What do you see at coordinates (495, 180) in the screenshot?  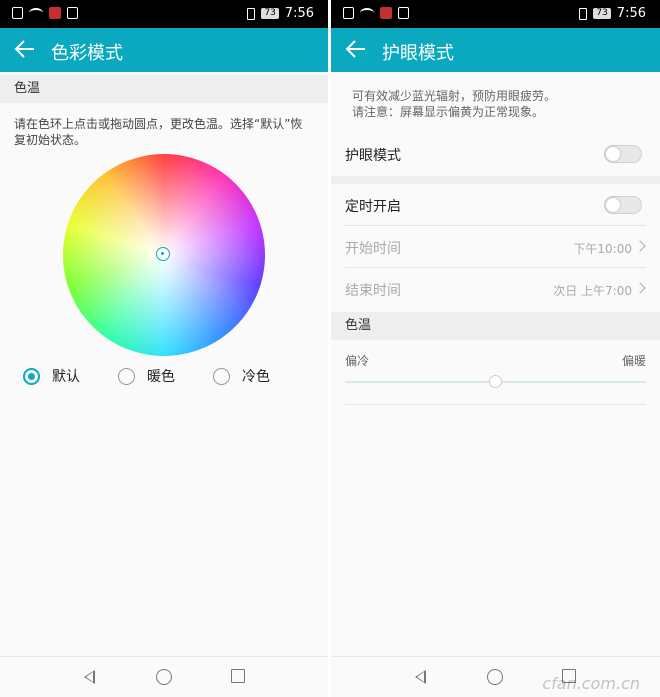 I see `section-gap` at bounding box center [495, 180].